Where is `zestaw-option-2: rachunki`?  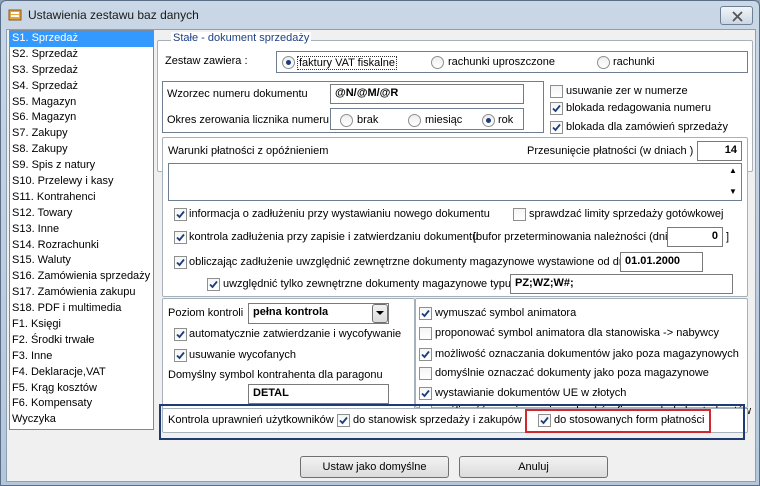
zestaw-option-2: rachunki is located at coordinates (634, 62).